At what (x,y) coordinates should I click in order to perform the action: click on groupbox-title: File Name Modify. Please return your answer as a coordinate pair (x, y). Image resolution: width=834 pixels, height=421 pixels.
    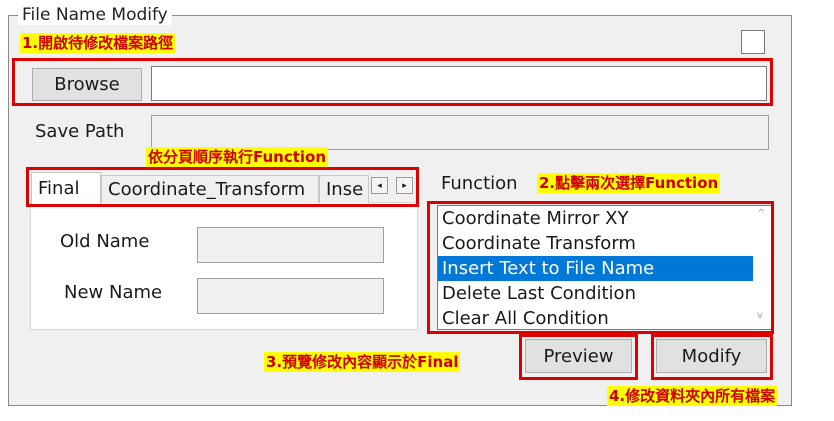
    Looking at the image, I should click on (95, 15).